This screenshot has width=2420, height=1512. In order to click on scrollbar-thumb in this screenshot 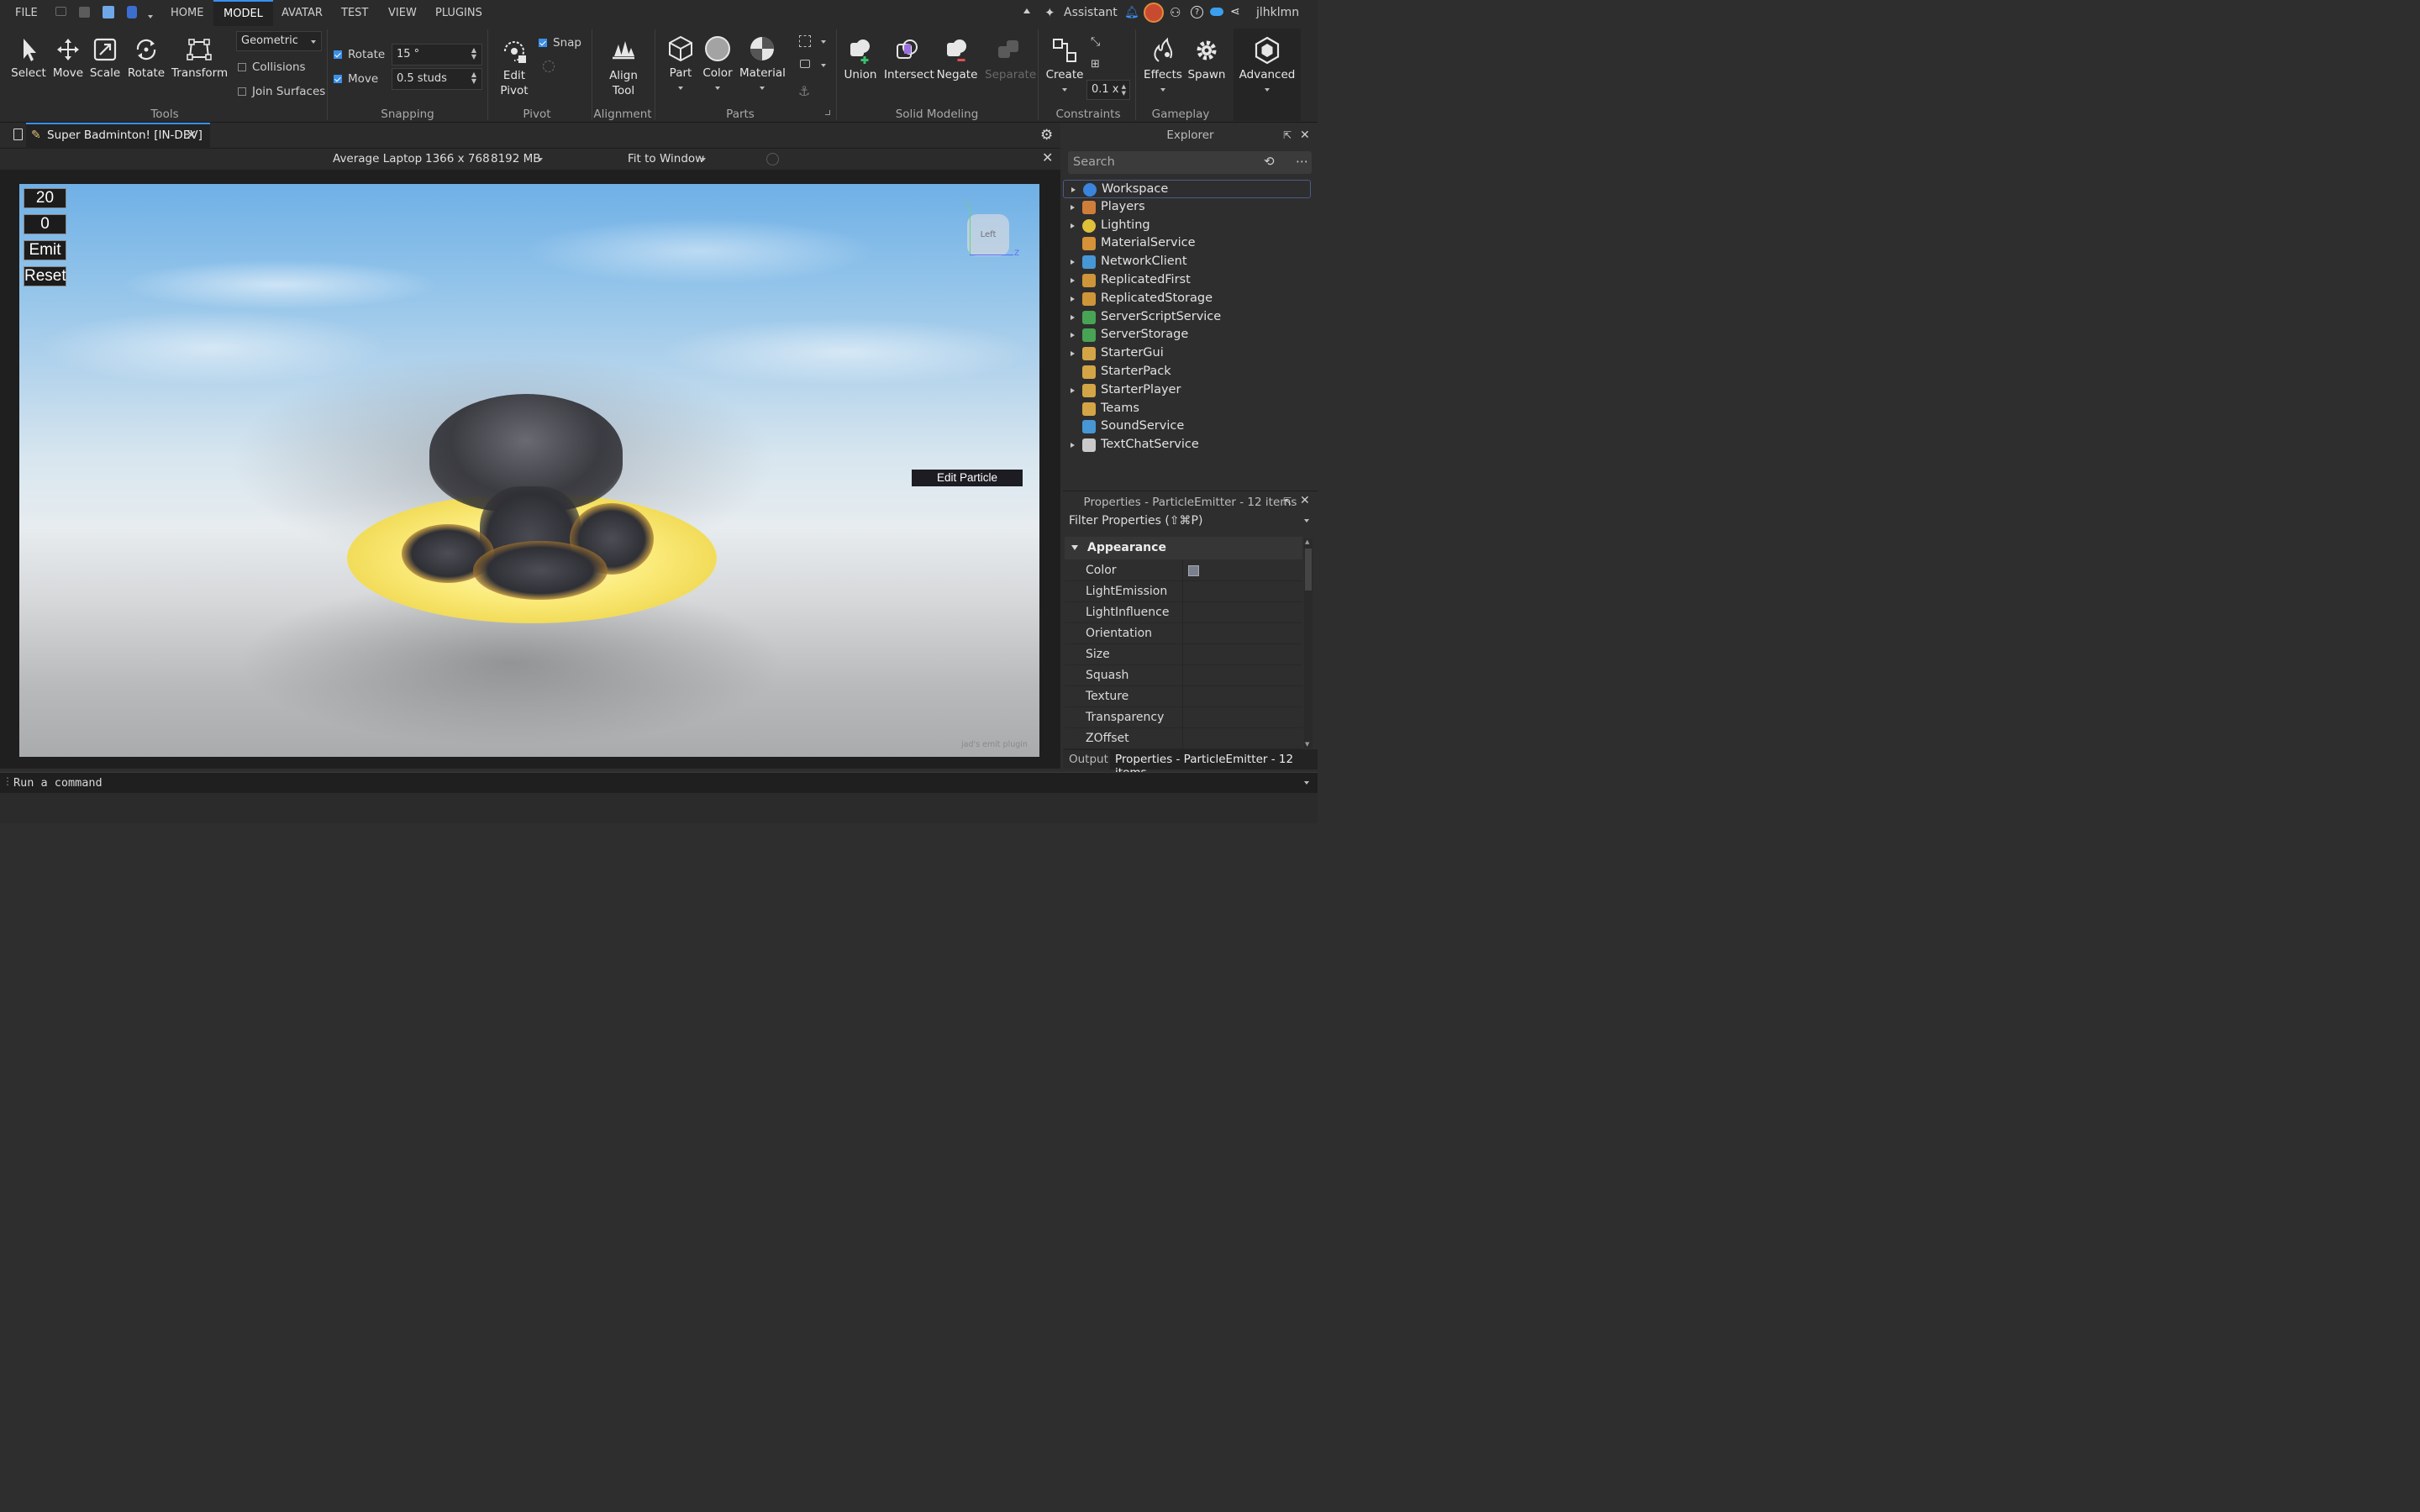, I will do `click(1308, 570)`.